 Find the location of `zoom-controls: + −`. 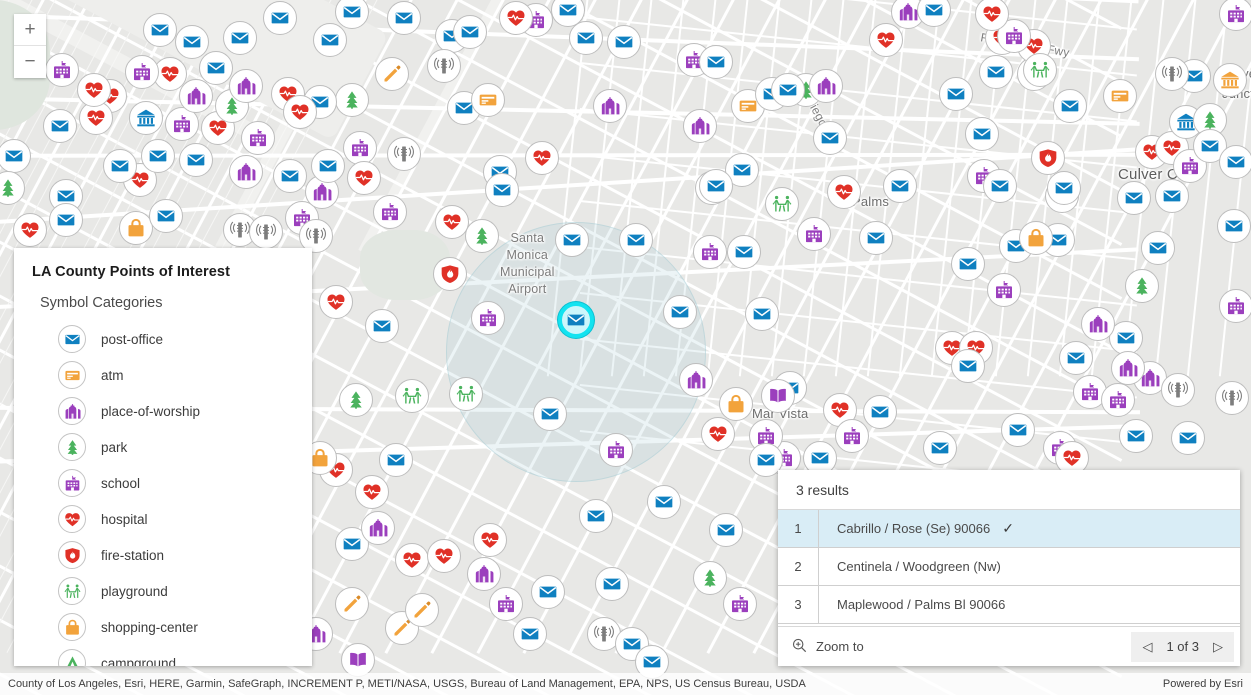

zoom-controls: + − is located at coordinates (30, 46).